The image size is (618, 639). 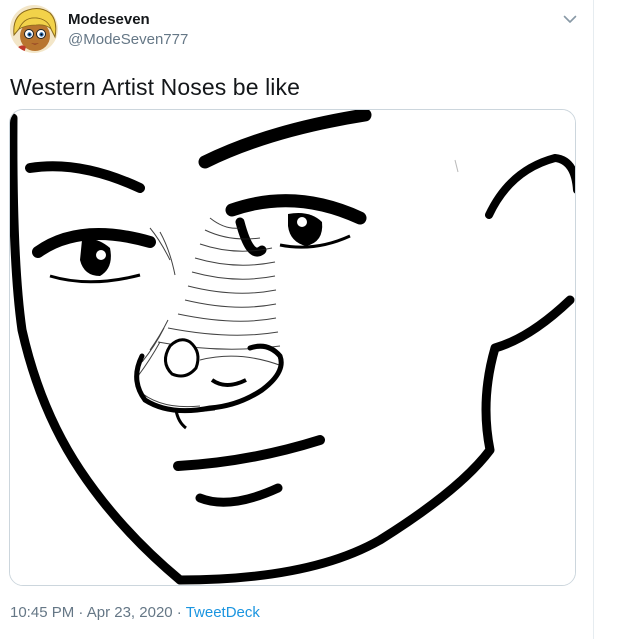 I want to click on user-block: Modeseven @ModeSeven777, so click(x=128, y=29).